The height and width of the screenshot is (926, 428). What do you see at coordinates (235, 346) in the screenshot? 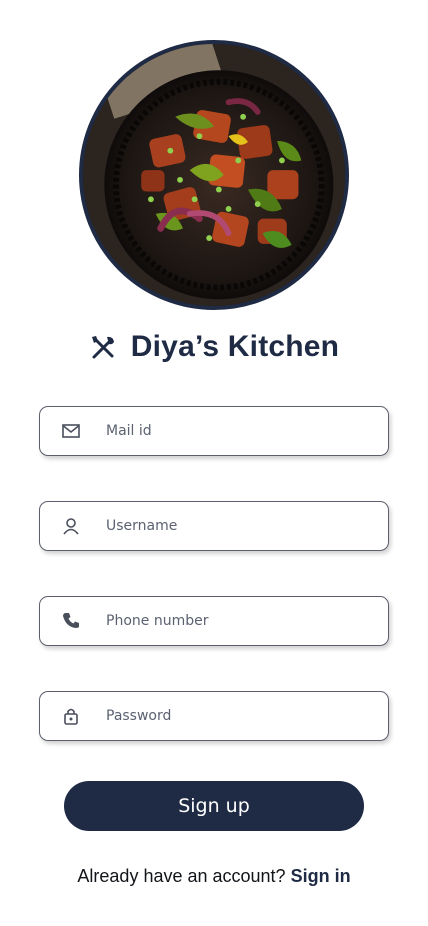
I see `app-name: Diya’s Kitchen` at bounding box center [235, 346].